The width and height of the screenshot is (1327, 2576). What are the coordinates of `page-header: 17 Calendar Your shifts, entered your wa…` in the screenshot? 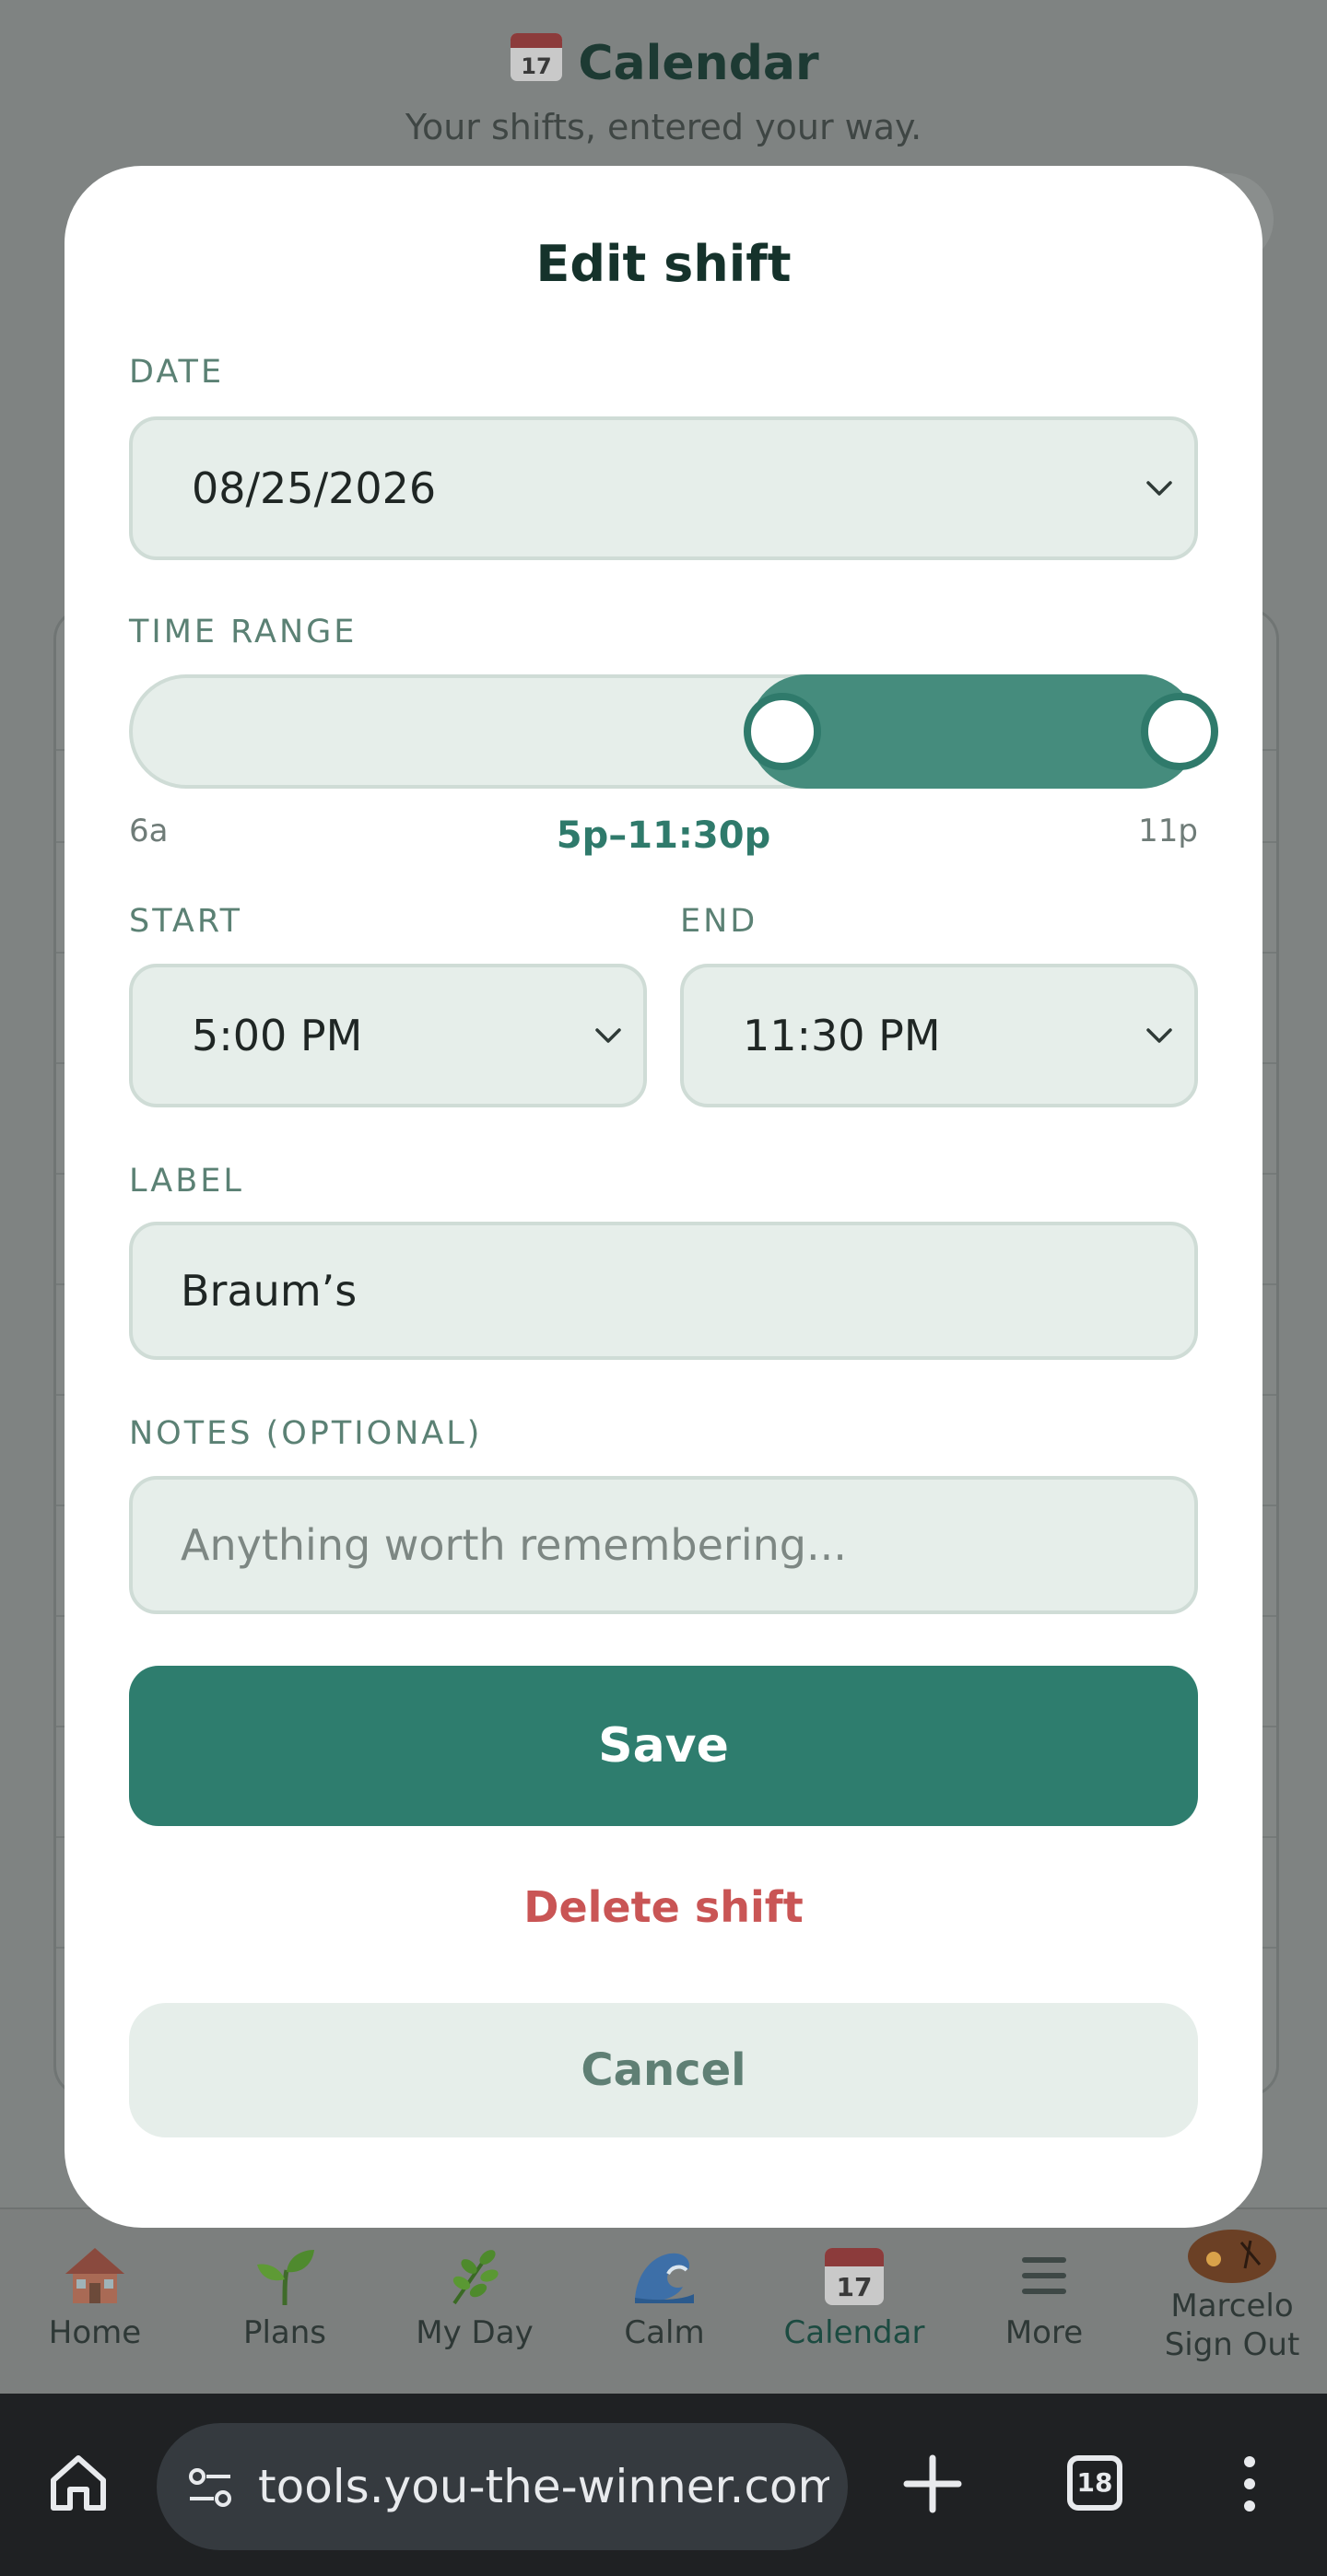 It's located at (663, 90).